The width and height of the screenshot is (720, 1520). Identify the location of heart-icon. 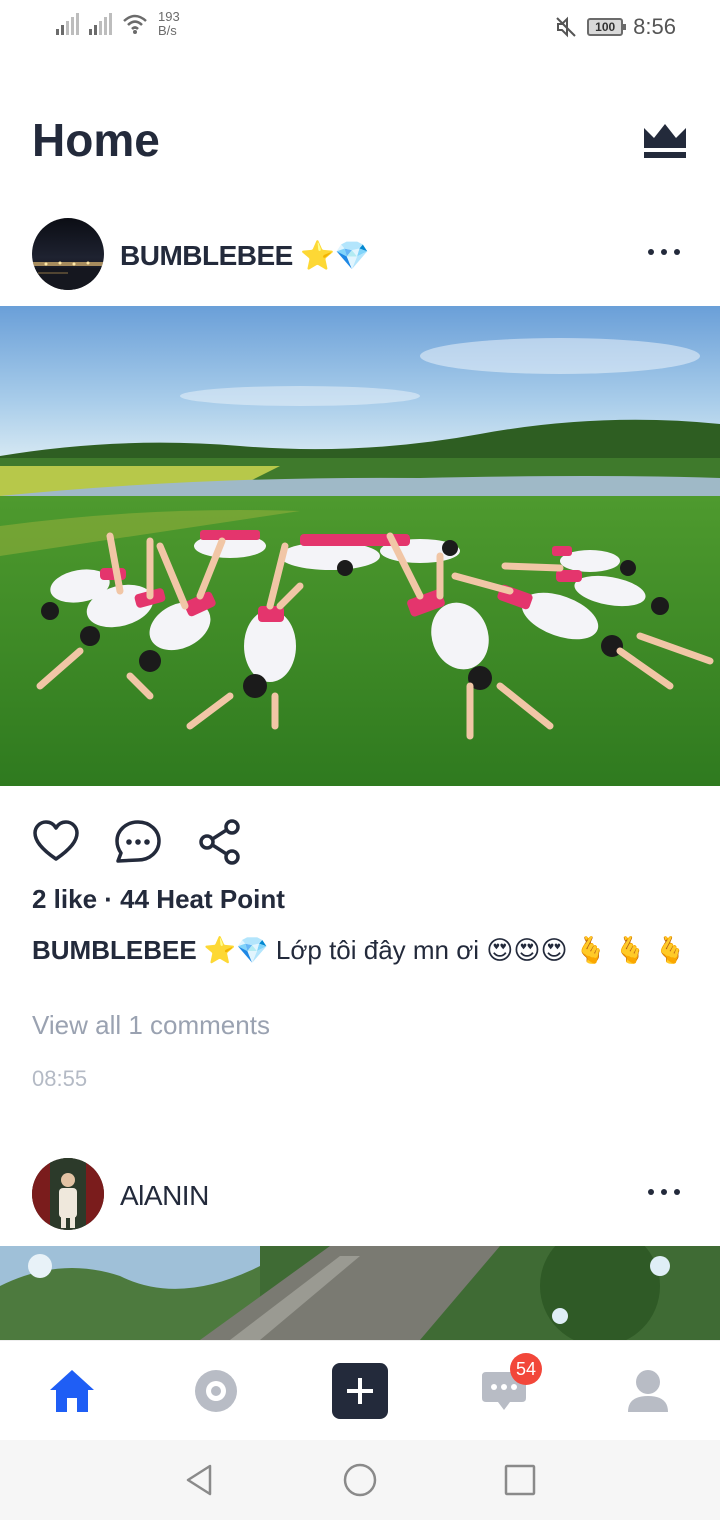
(56, 842).